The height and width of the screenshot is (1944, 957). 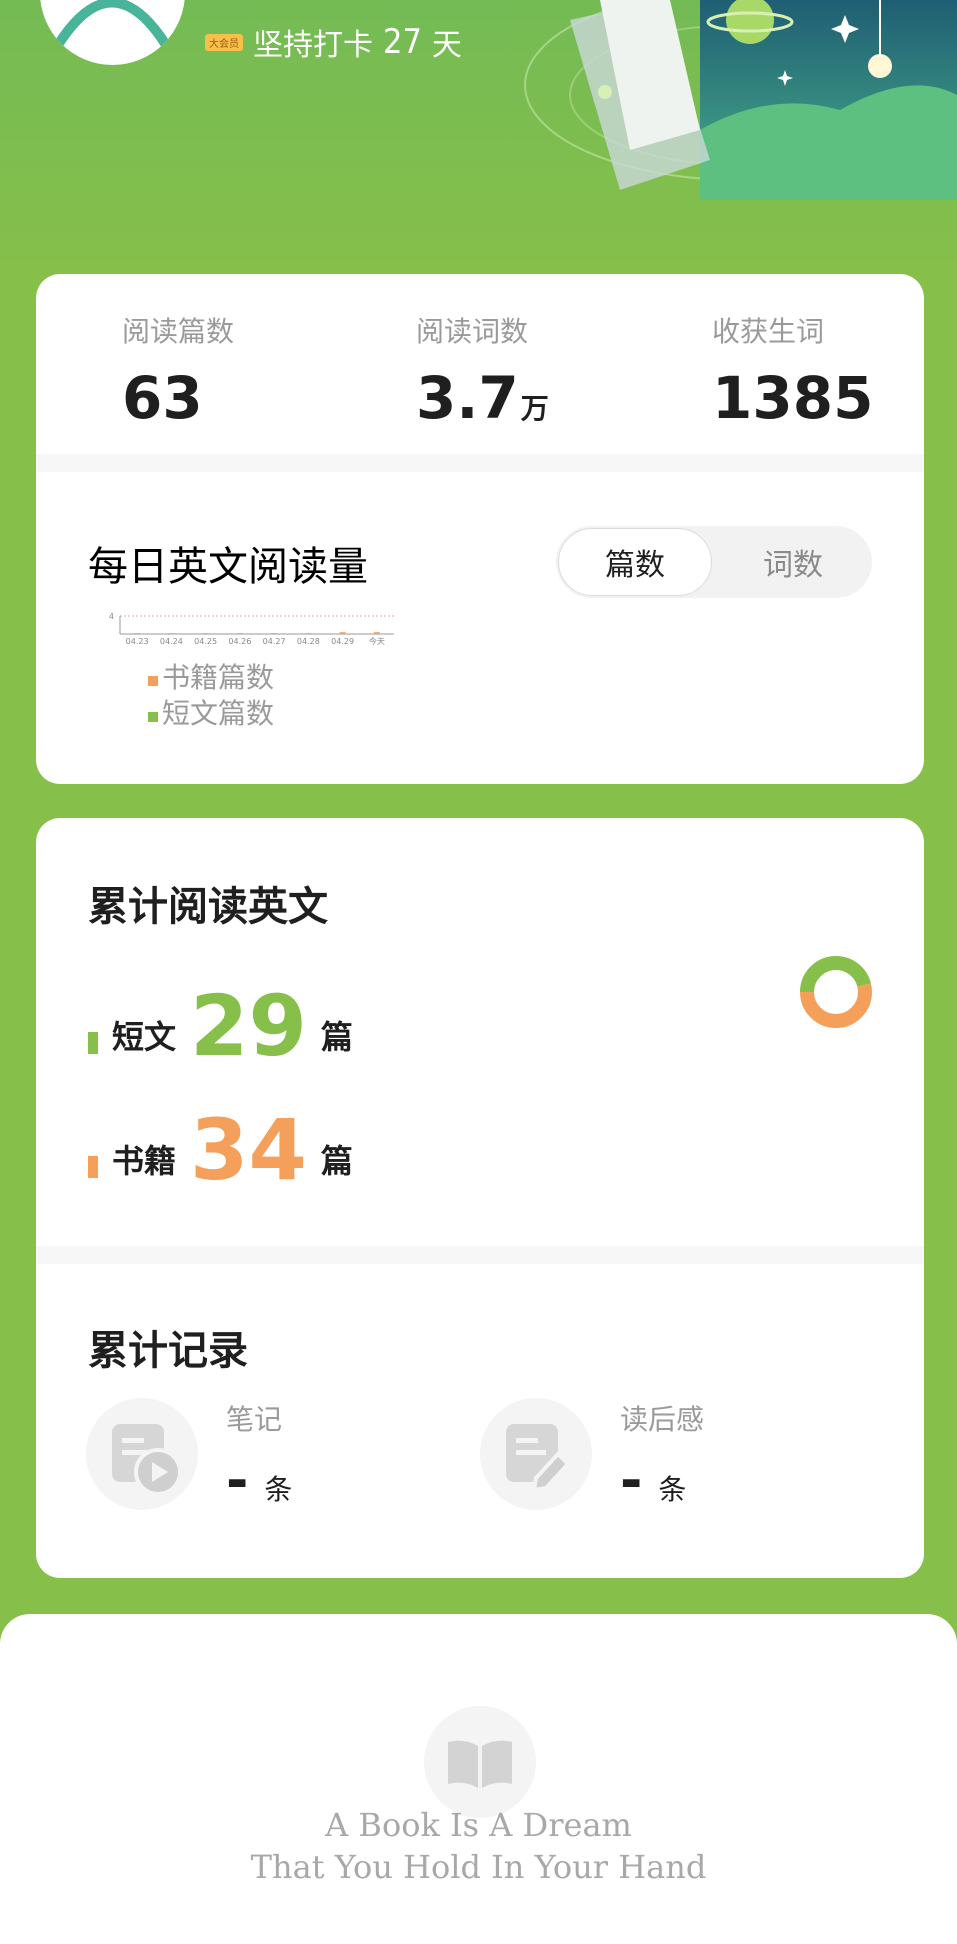 I want to click on cumulative-row-articles: 短文 29 篇, so click(x=220, y=1018).